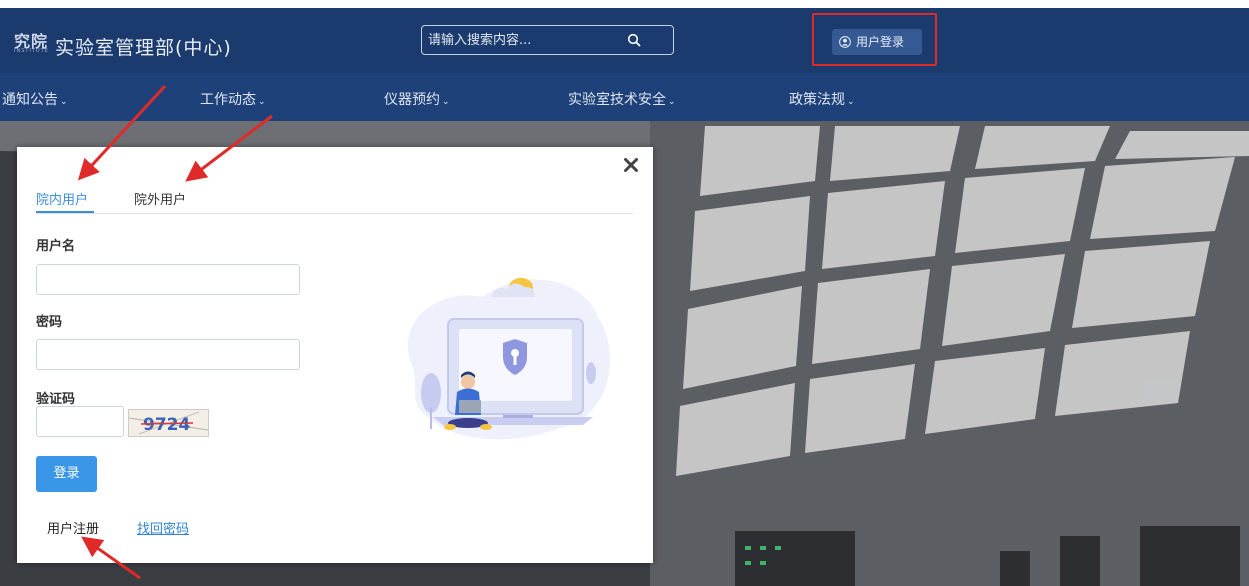  I want to click on main-nav: 通知公告 ⌄ 工作动态 ⌄ 仪器预约 ⌄ 实验室技术安全 ⌄ 政策法规 ⌄, so click(624, 97).